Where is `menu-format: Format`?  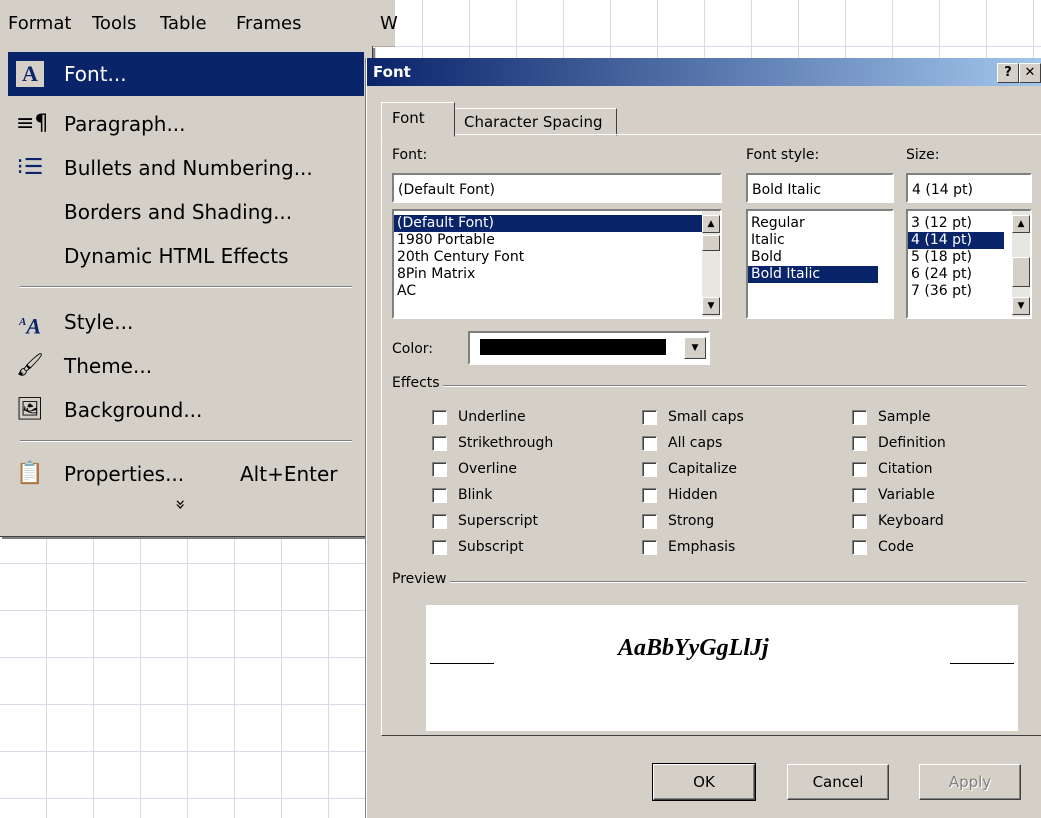 menu-format: Format is located at coordinates (39, 23).